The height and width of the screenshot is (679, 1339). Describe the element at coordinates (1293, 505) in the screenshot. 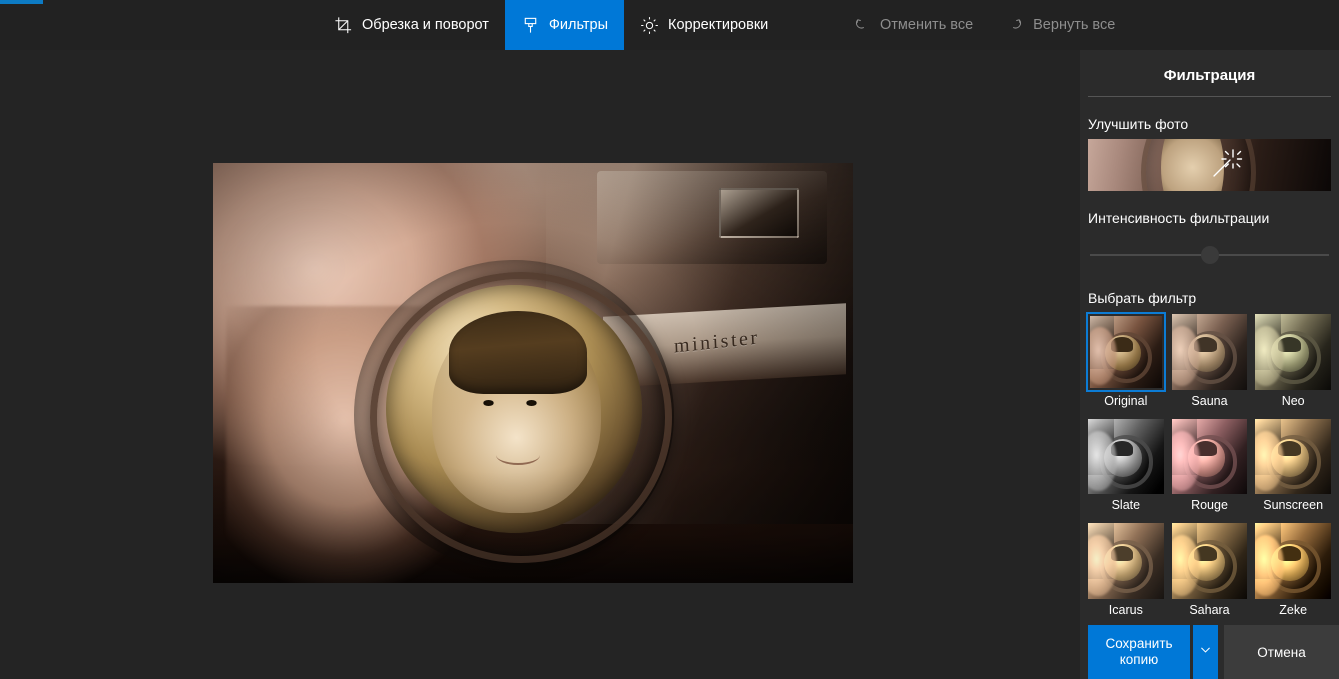

I see `filter-item-label: Sunscreen` at that location.